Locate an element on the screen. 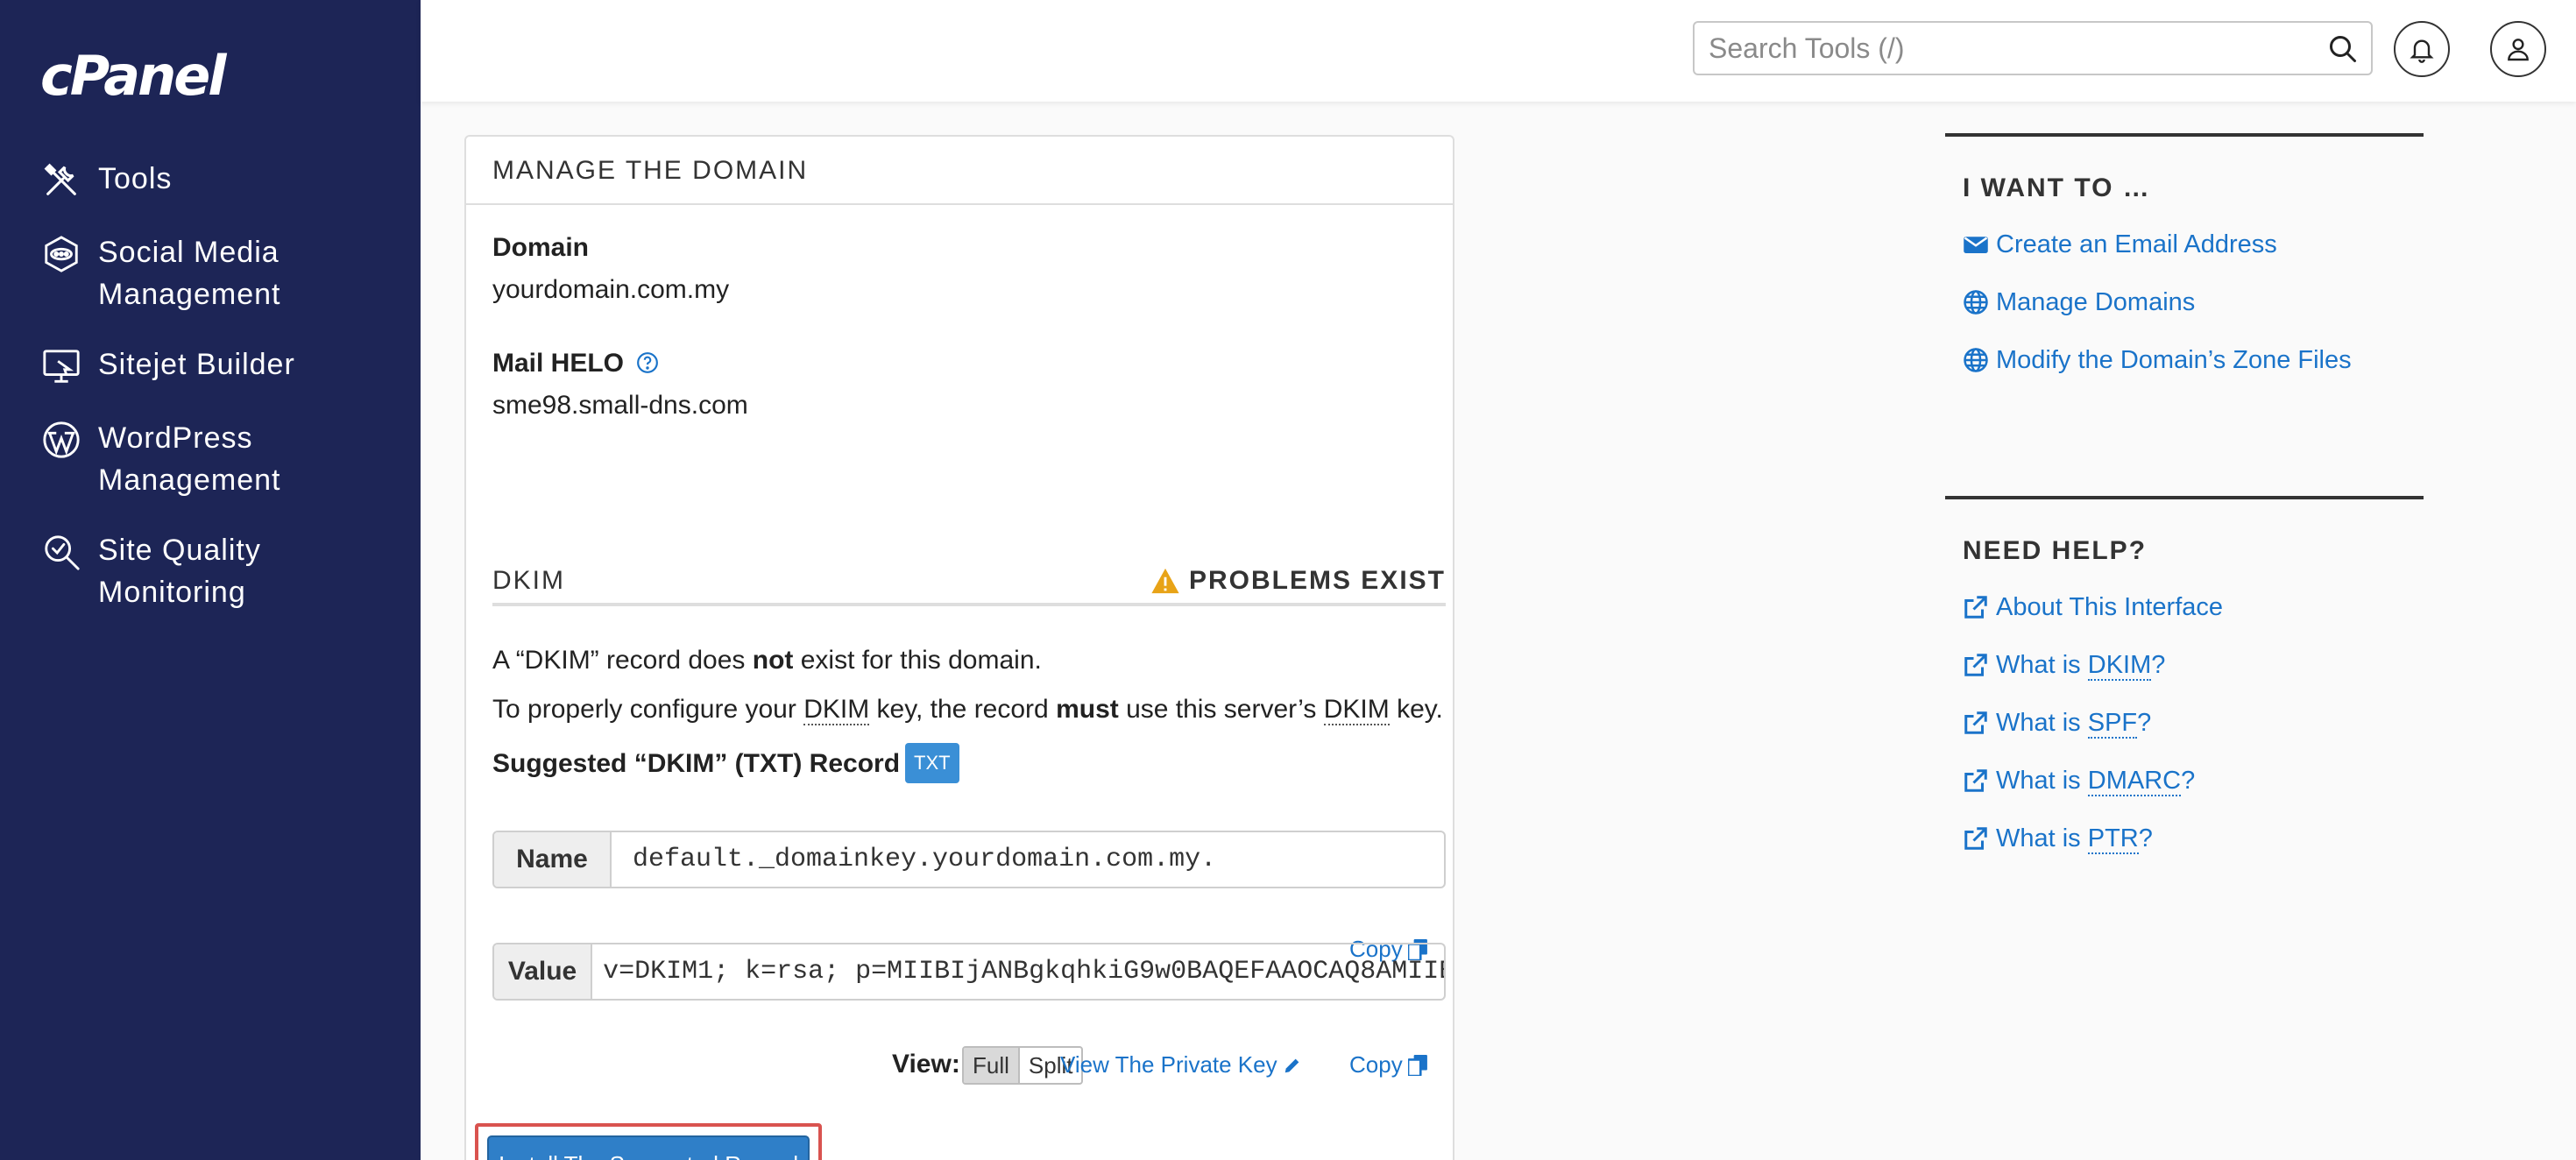 This screenshot has height=1160, width=2576. view-label: View: is located at coordinates (926, 1064).